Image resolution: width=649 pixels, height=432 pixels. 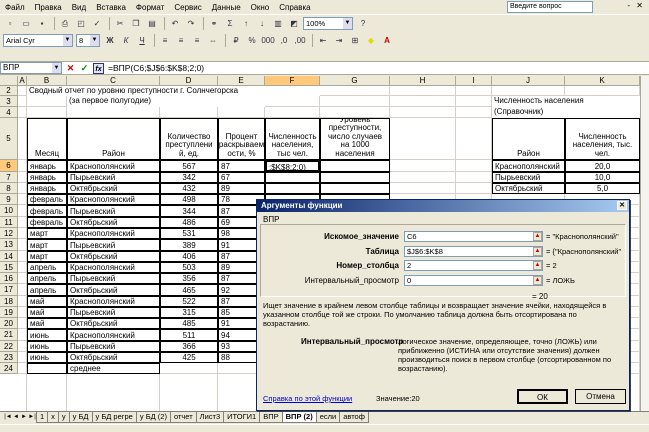 I want to click on decrease-decimal-icon: ,00, so click(x=300, y=41).